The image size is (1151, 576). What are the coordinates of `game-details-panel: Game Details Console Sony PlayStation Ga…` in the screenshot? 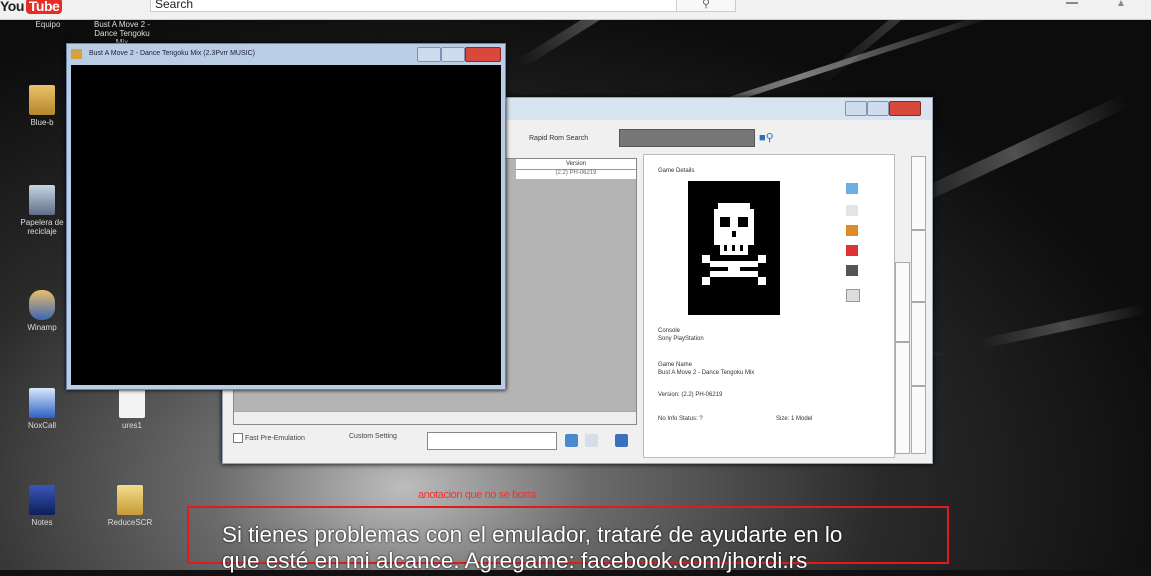 It's located at (769, 306).